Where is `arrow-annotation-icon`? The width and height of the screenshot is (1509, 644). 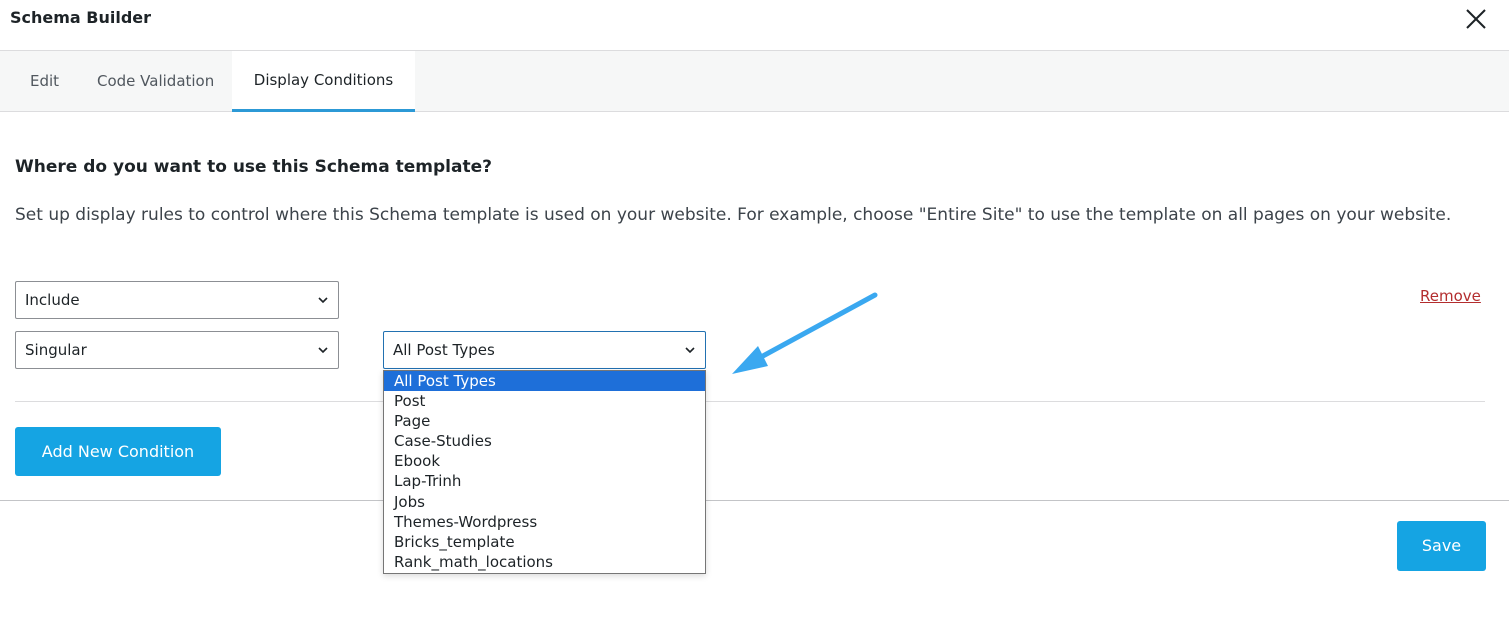 arrow-annotation-icon is located at coordinates (805, 333).